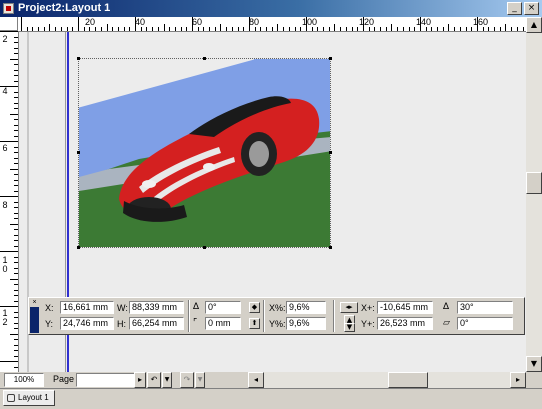 Image resolution: width=542 pixels, height=409 pixels. Describe the element at coordinates (310, 22) in the screenshot. I see `ruler-label: 100` at that location.